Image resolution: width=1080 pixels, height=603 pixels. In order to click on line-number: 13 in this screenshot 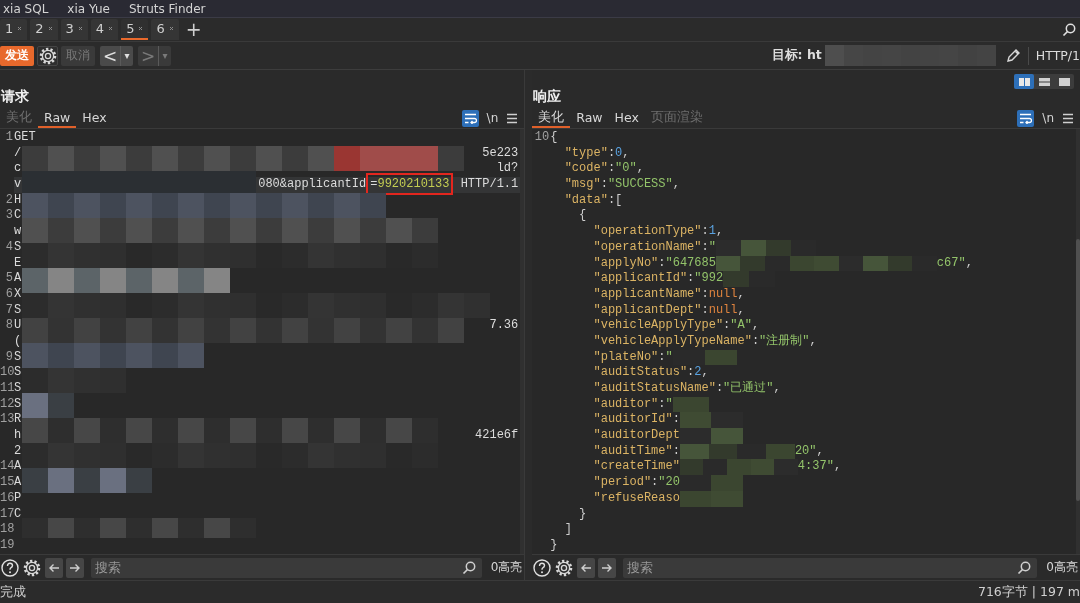, I will do `click(7, 420)`.